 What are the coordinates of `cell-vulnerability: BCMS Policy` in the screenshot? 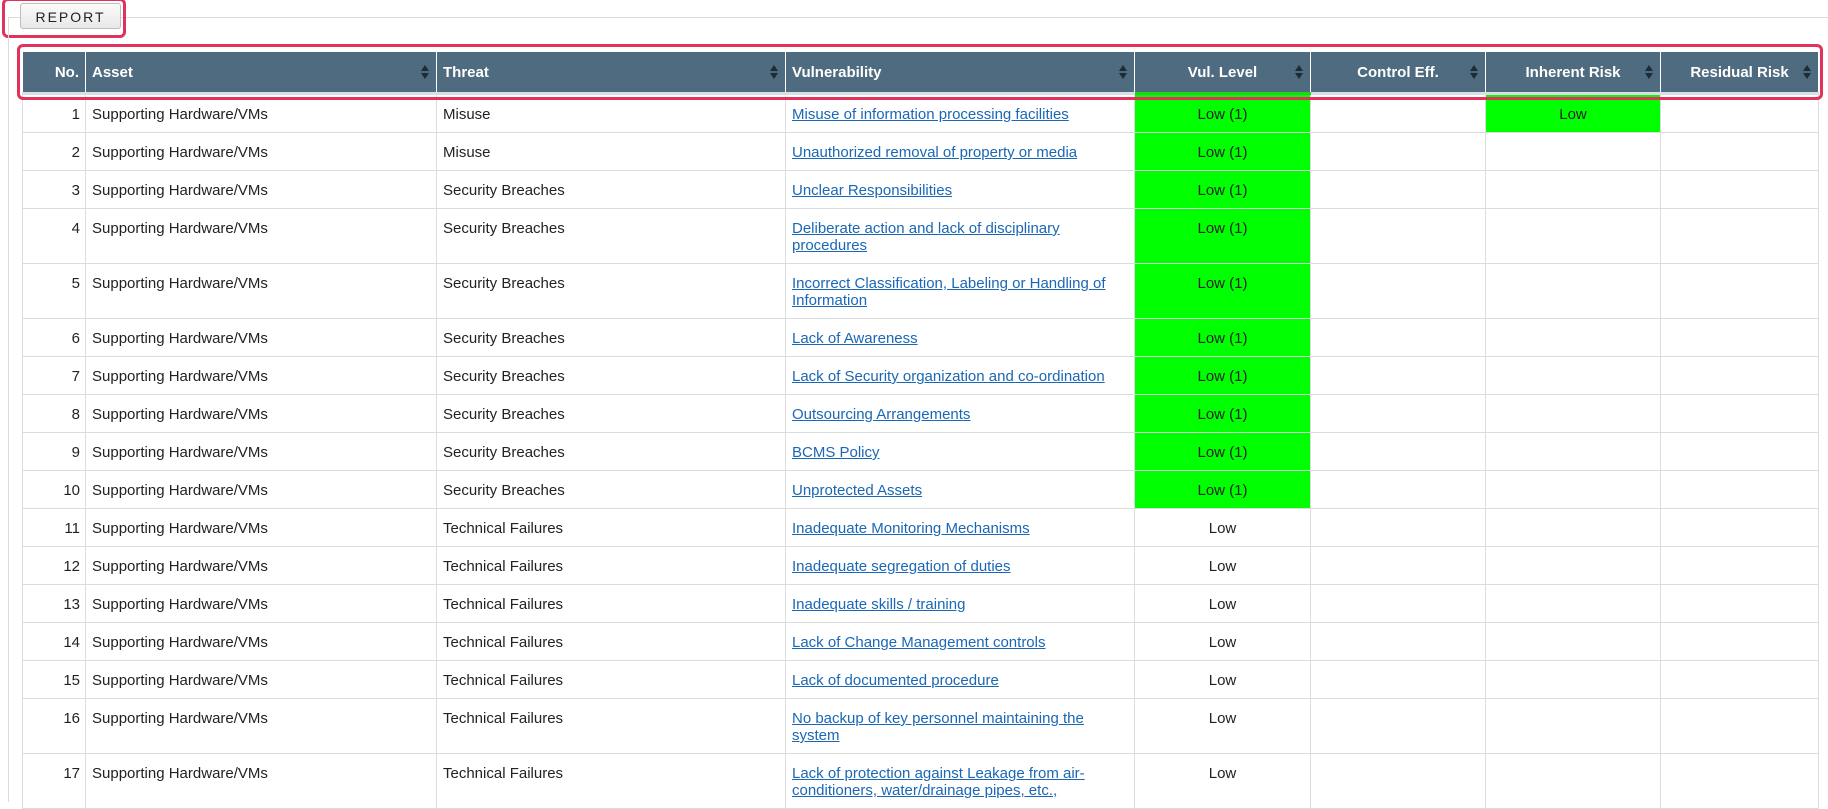 It's located at (960, 451).